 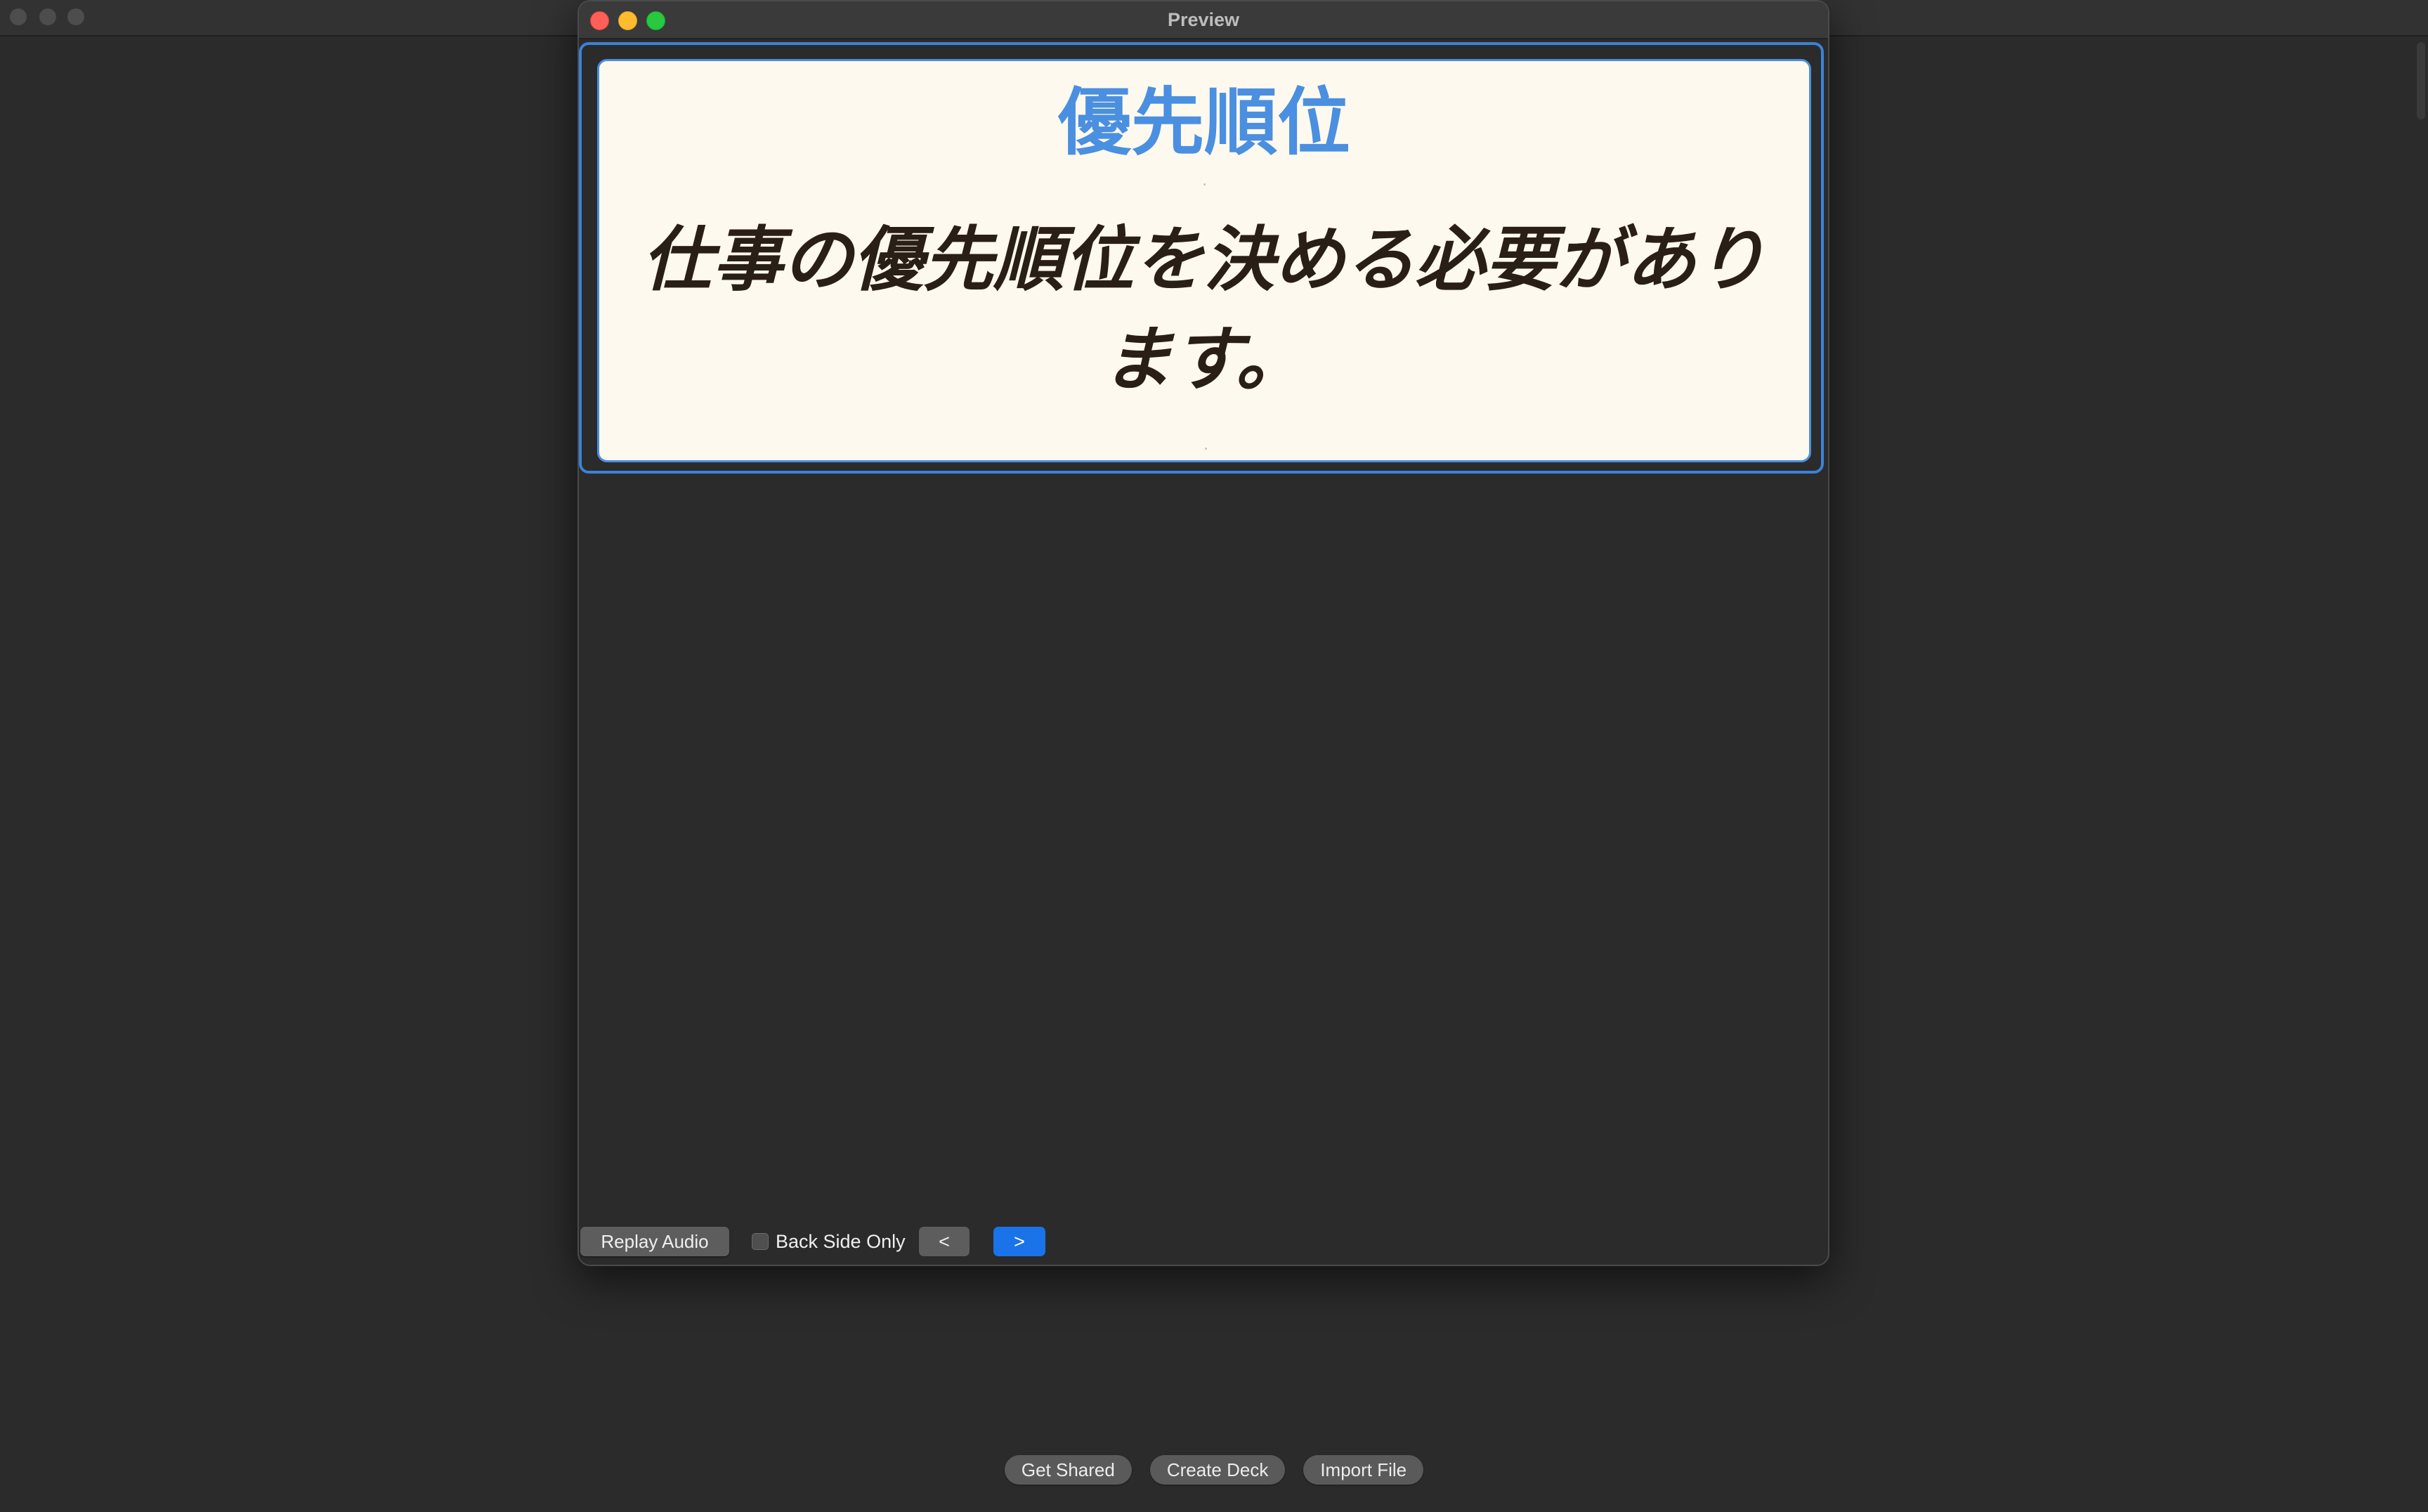 I want to click on main-bottom-toolbar: Get Shared Create Deck Import File, so click(x=1214, y=1470).